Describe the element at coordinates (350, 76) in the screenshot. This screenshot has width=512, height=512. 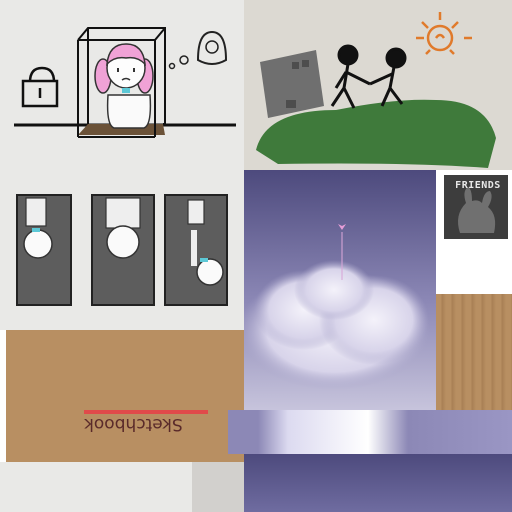
I see `stick-figure-left` at that location.